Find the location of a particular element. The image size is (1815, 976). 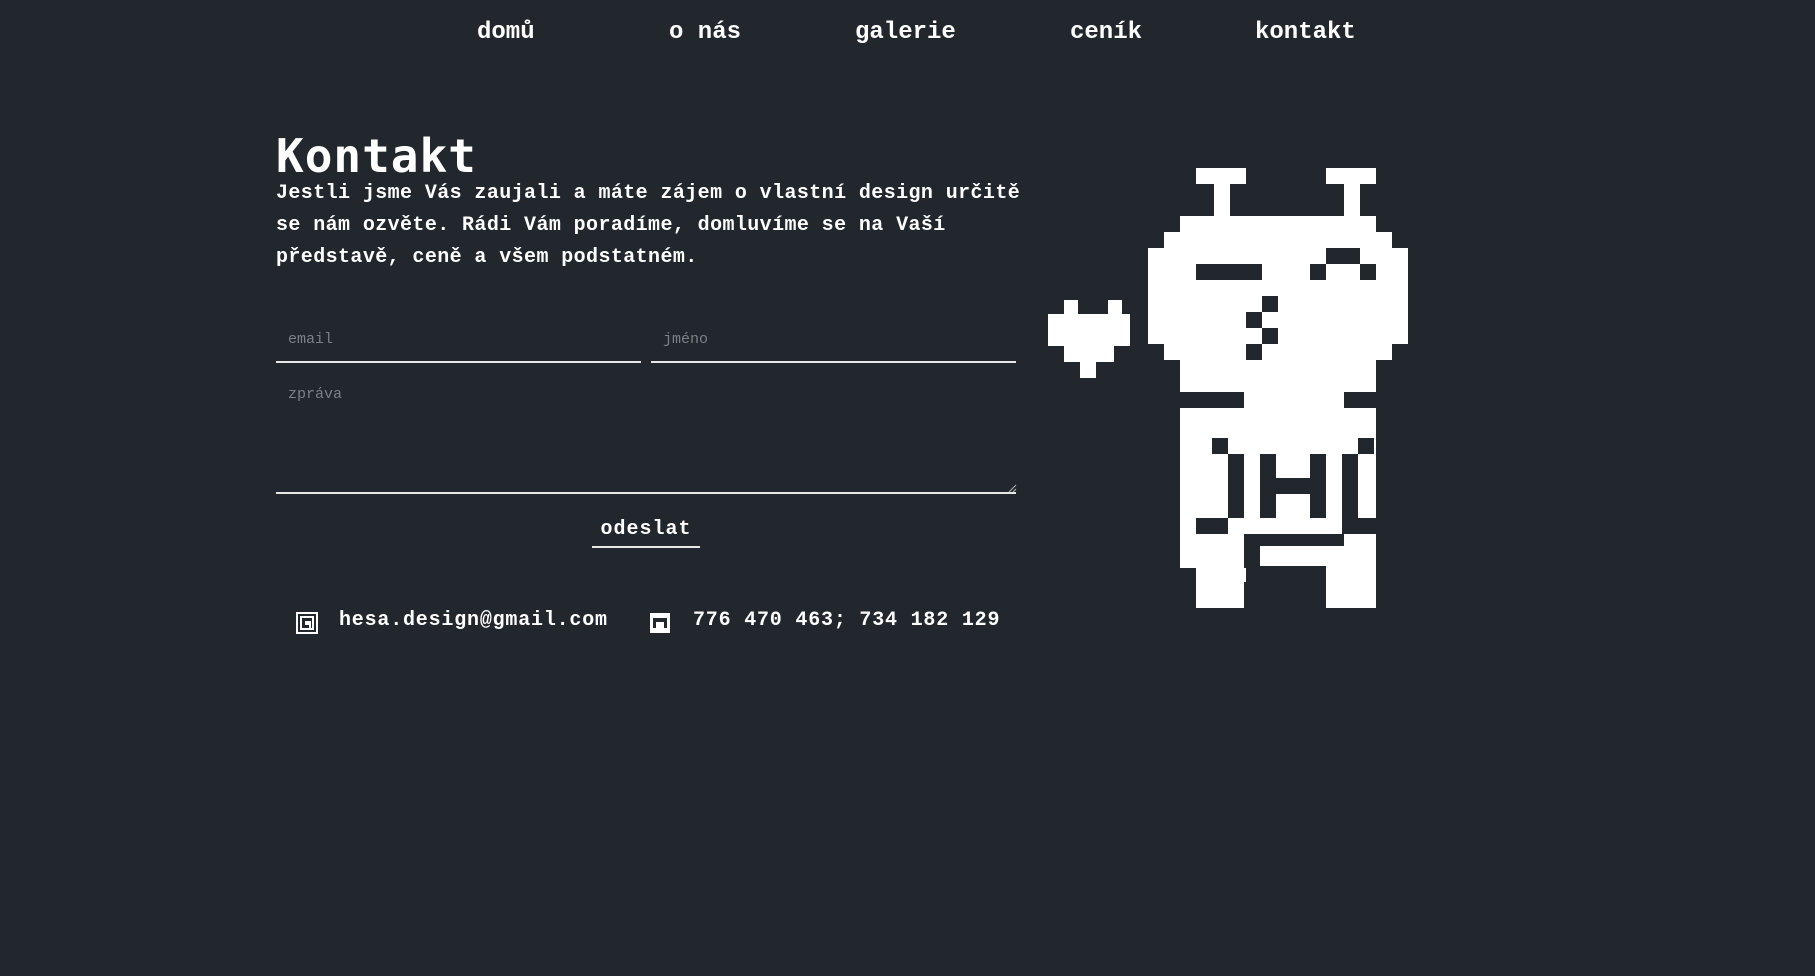

email-at-icon is located at coordinates (307, 623).